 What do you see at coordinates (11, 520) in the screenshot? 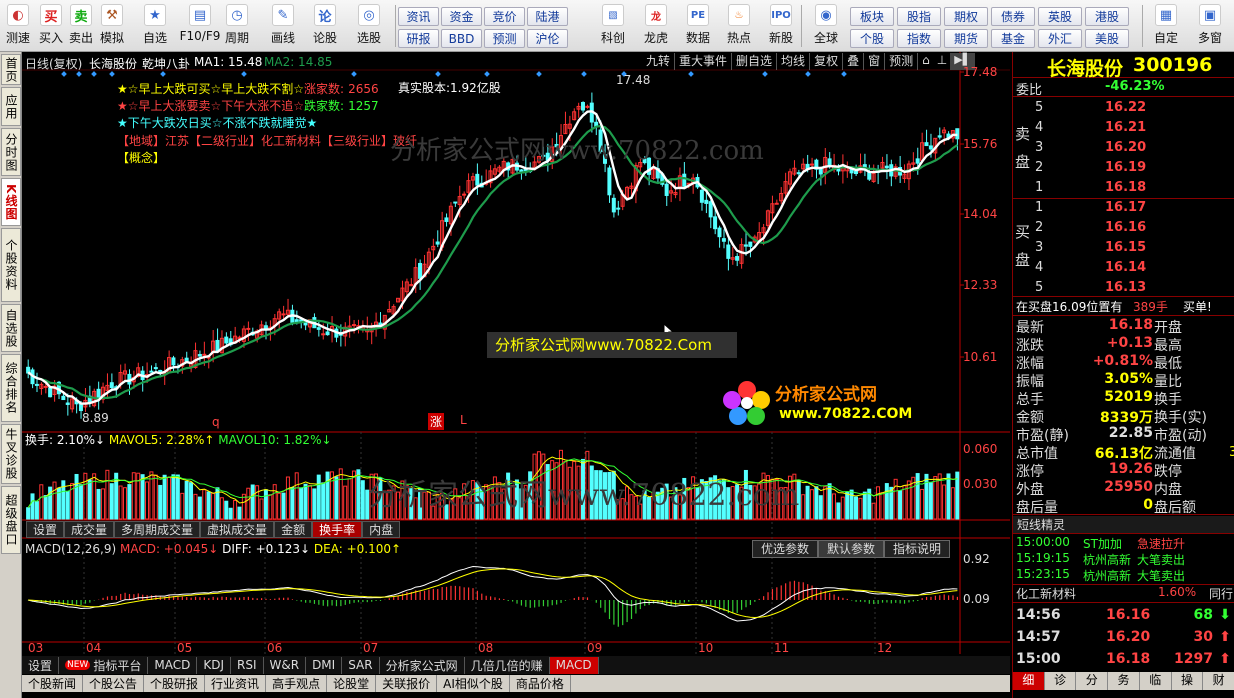
I see `side-tab: 超级盘口` at bounding box center [11, 520].